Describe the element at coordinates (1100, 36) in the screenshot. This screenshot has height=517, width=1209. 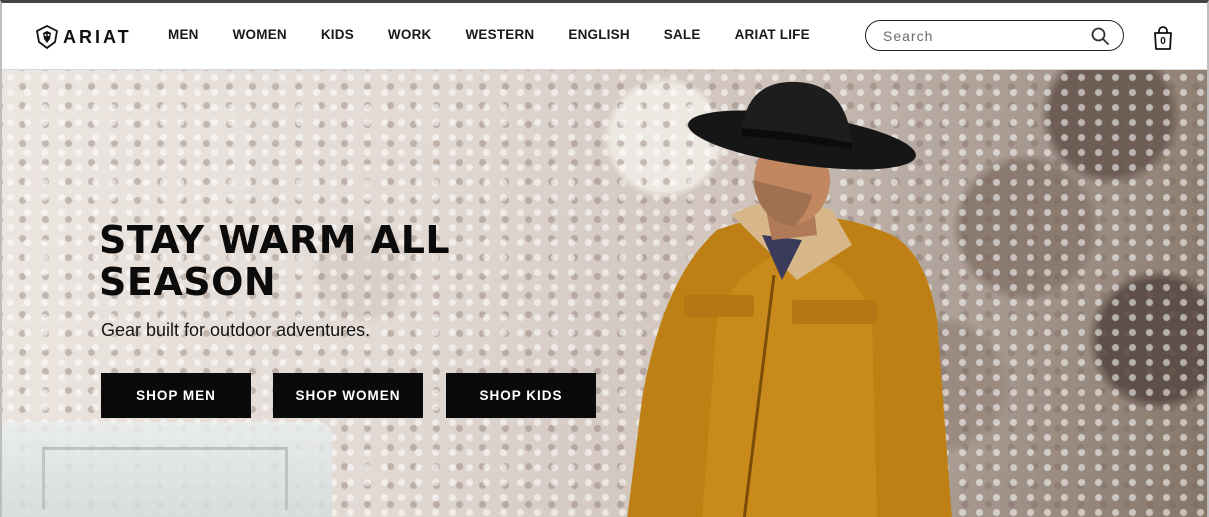
I see `search-icon` at that location.